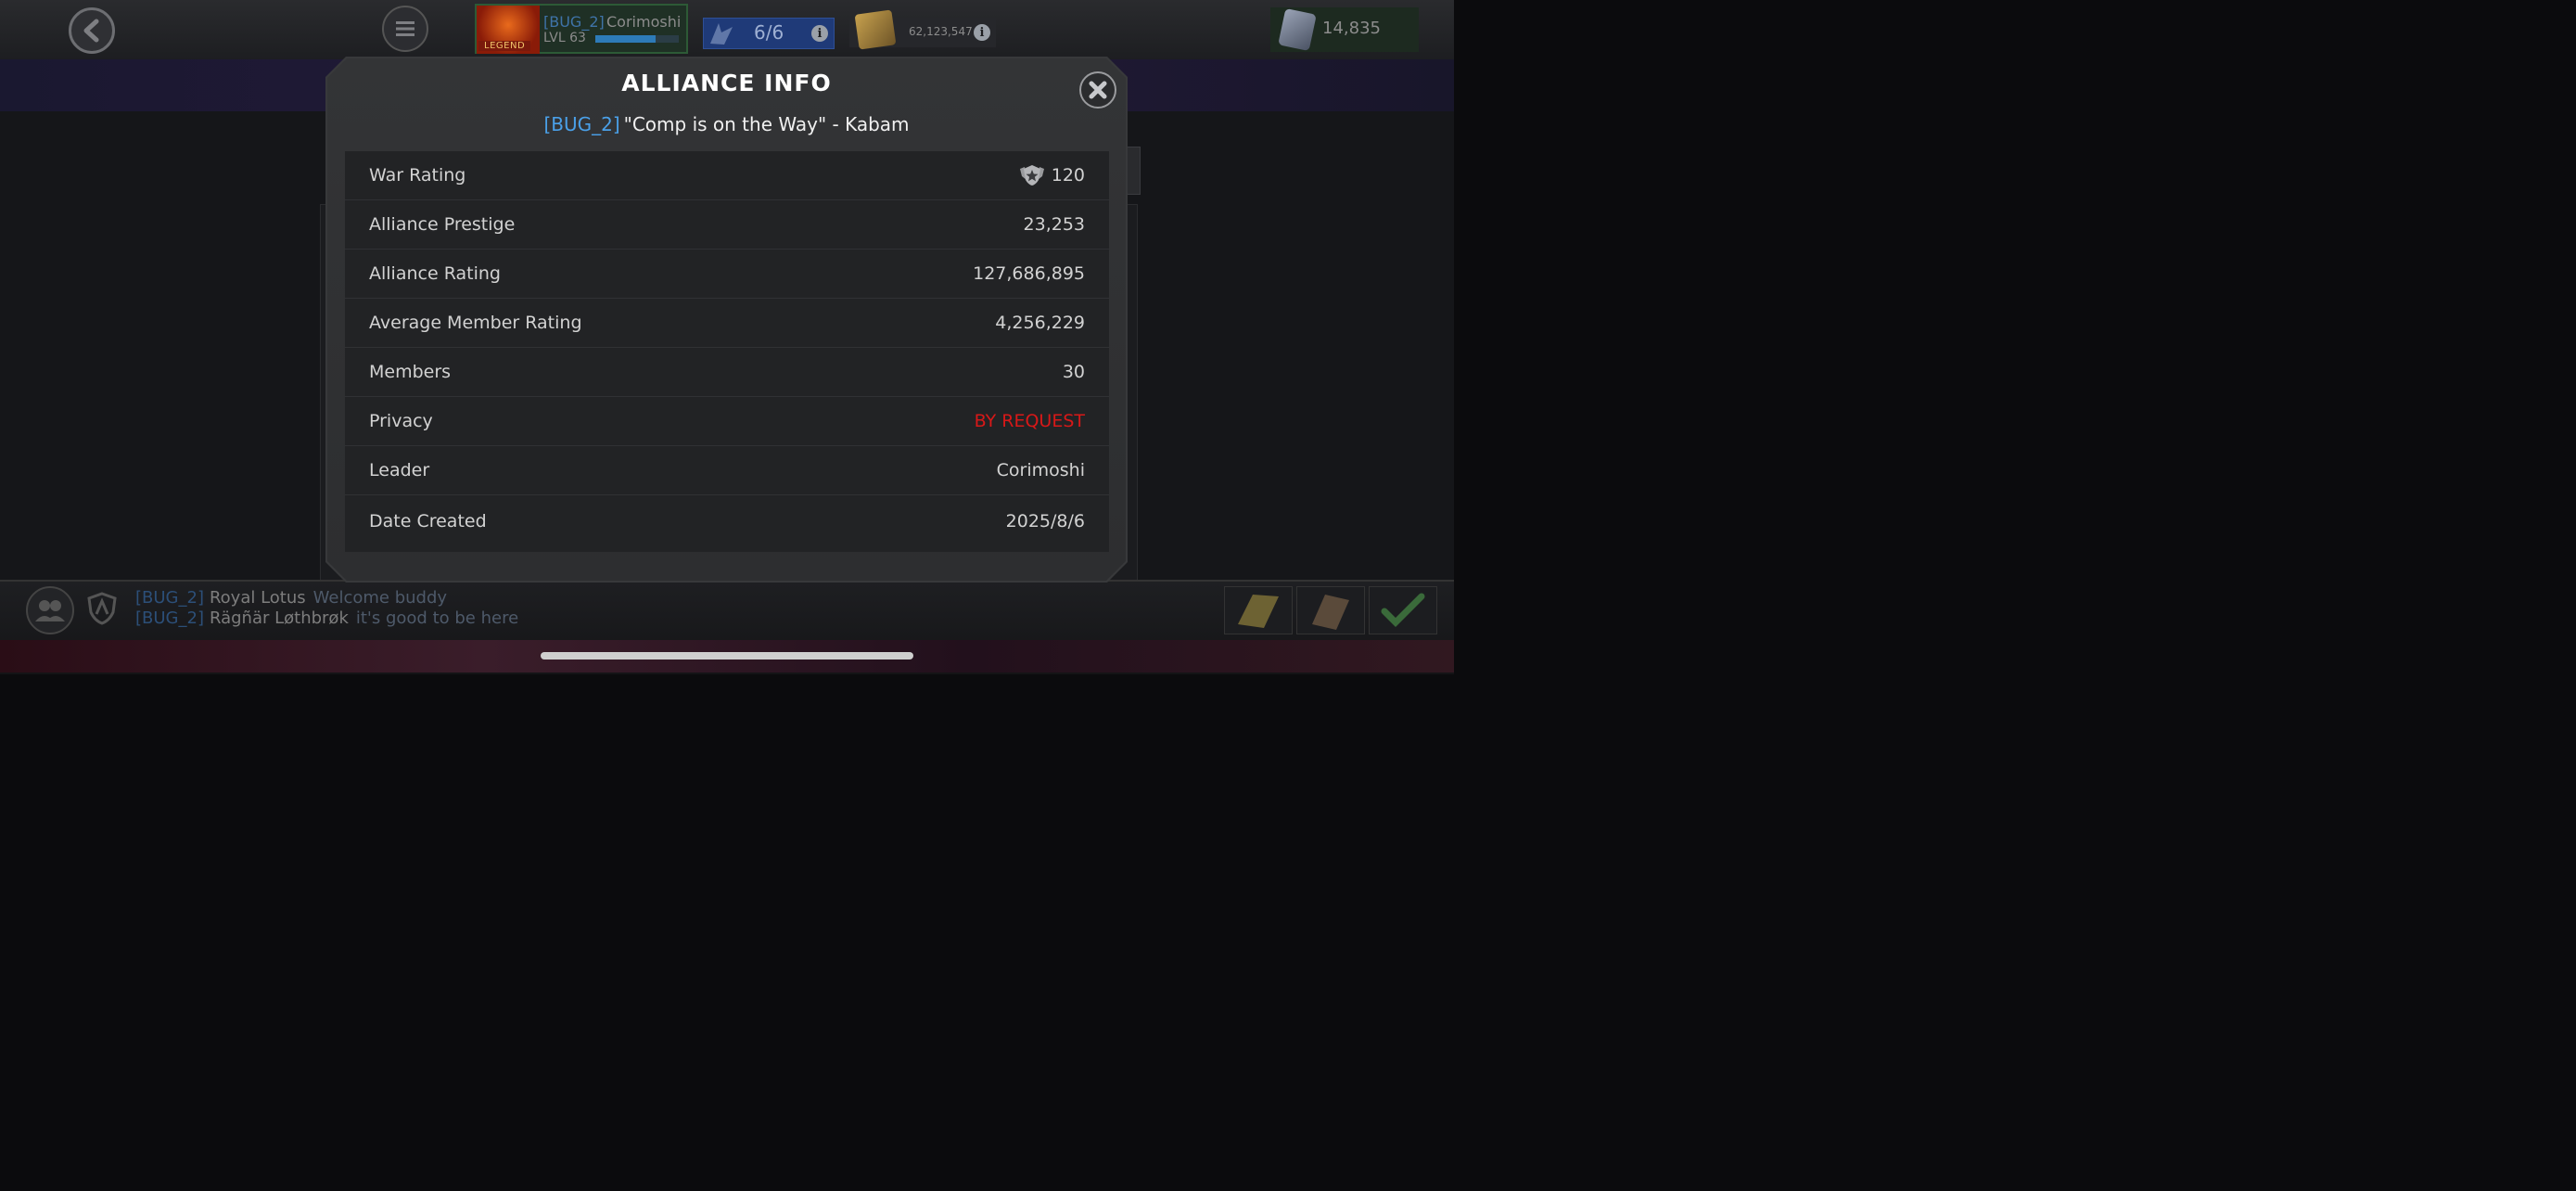  What do you see at coordinates (1045, 521) in the screenshot?
I see `row-value: 2025/8/6` at bounding box center [1045, 521].